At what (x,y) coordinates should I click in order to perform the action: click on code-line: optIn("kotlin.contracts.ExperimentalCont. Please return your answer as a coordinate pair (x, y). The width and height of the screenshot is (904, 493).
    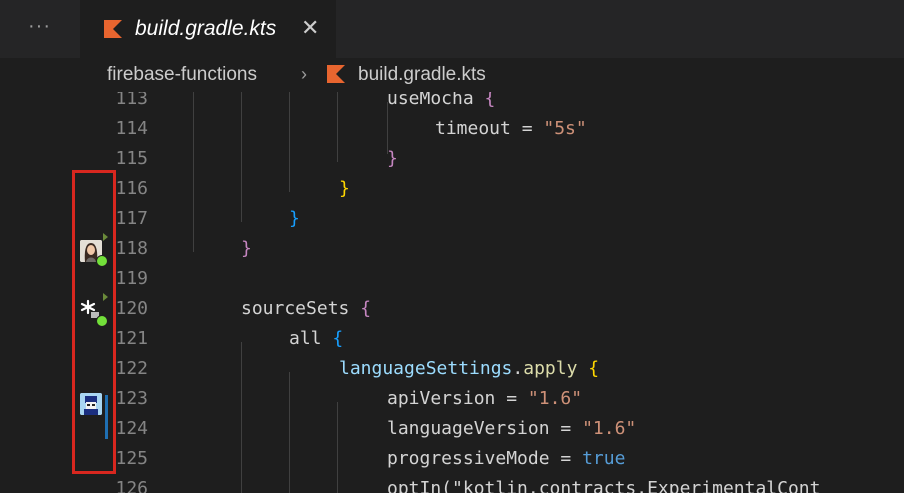
    Looking at the image, I should click on (603, 485).